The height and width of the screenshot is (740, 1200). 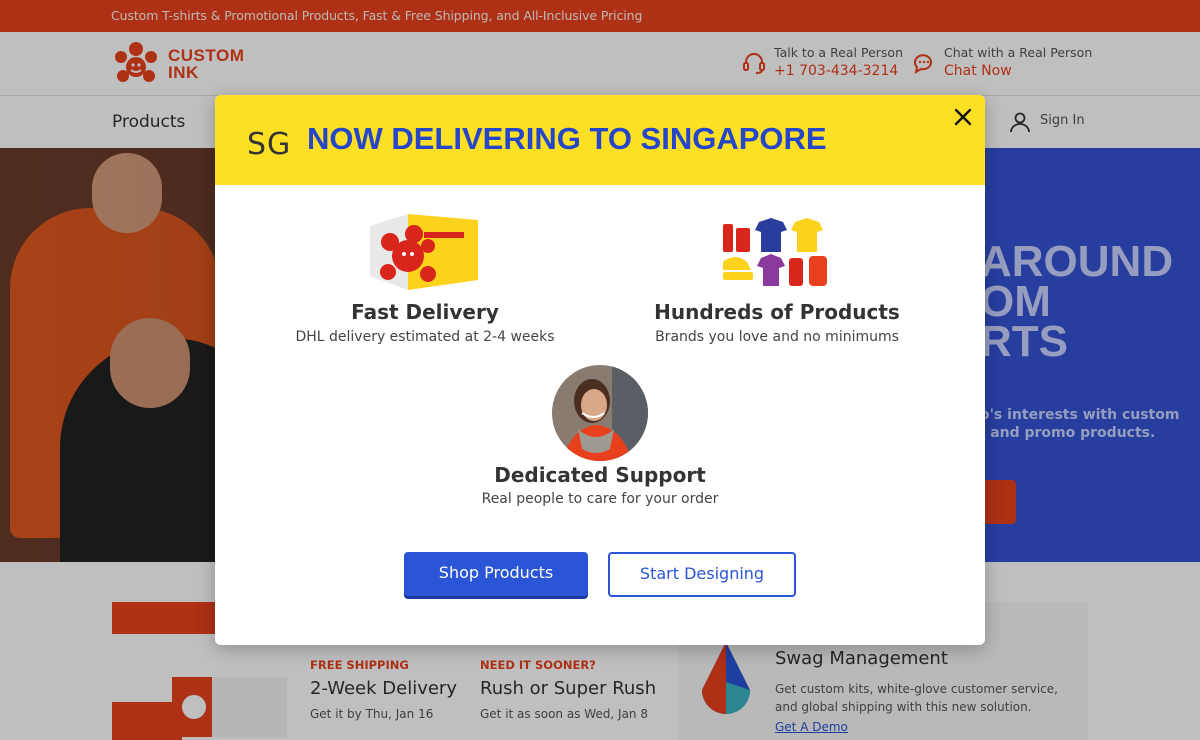 What do you see at coordinates (496, 574) in the screenshot?
I see `shop-products-button: Shop Products` at bounding box center [496, 574].